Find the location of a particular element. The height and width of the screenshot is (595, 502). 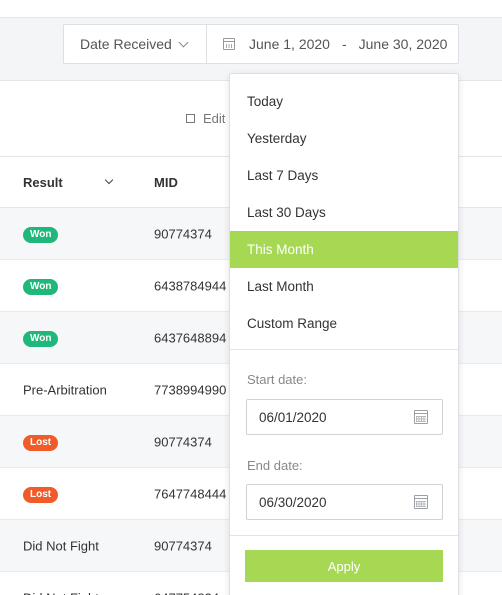

range-option: Yesterday is located at coordinates (344, 138).